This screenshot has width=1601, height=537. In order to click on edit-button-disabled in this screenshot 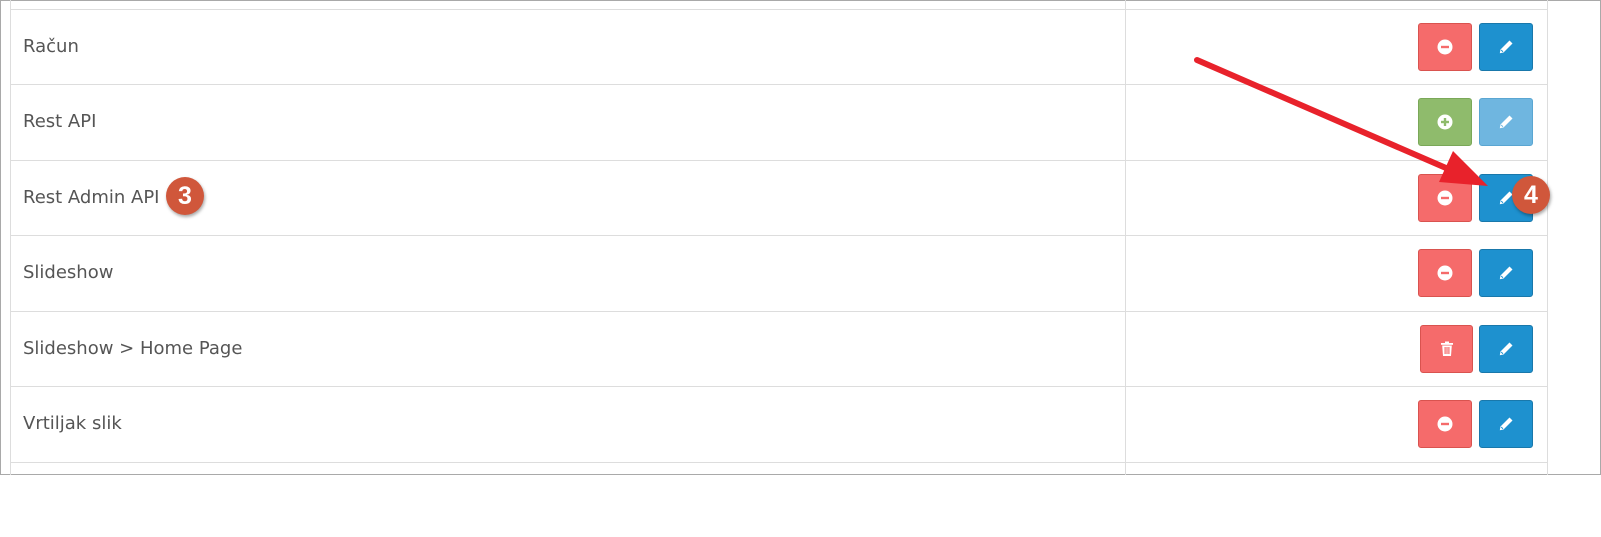, I will do `click(1506, 122)`.